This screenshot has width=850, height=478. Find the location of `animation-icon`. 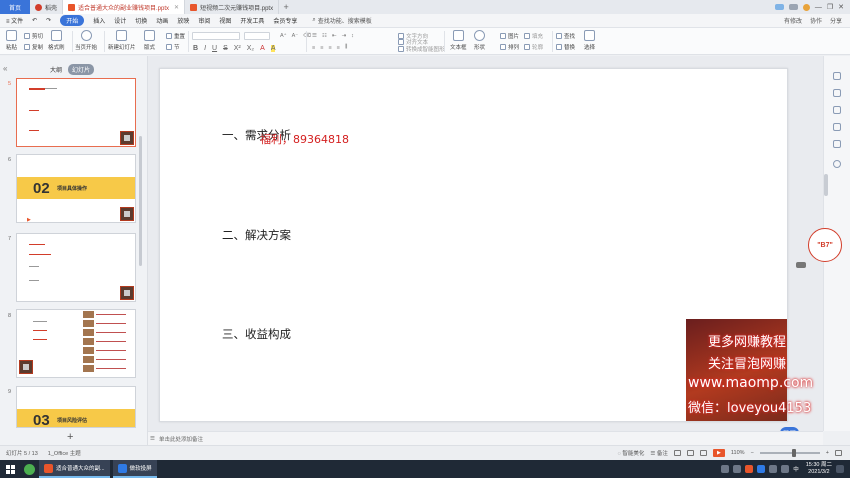

animation-icon is located at coordinates (837, 93).